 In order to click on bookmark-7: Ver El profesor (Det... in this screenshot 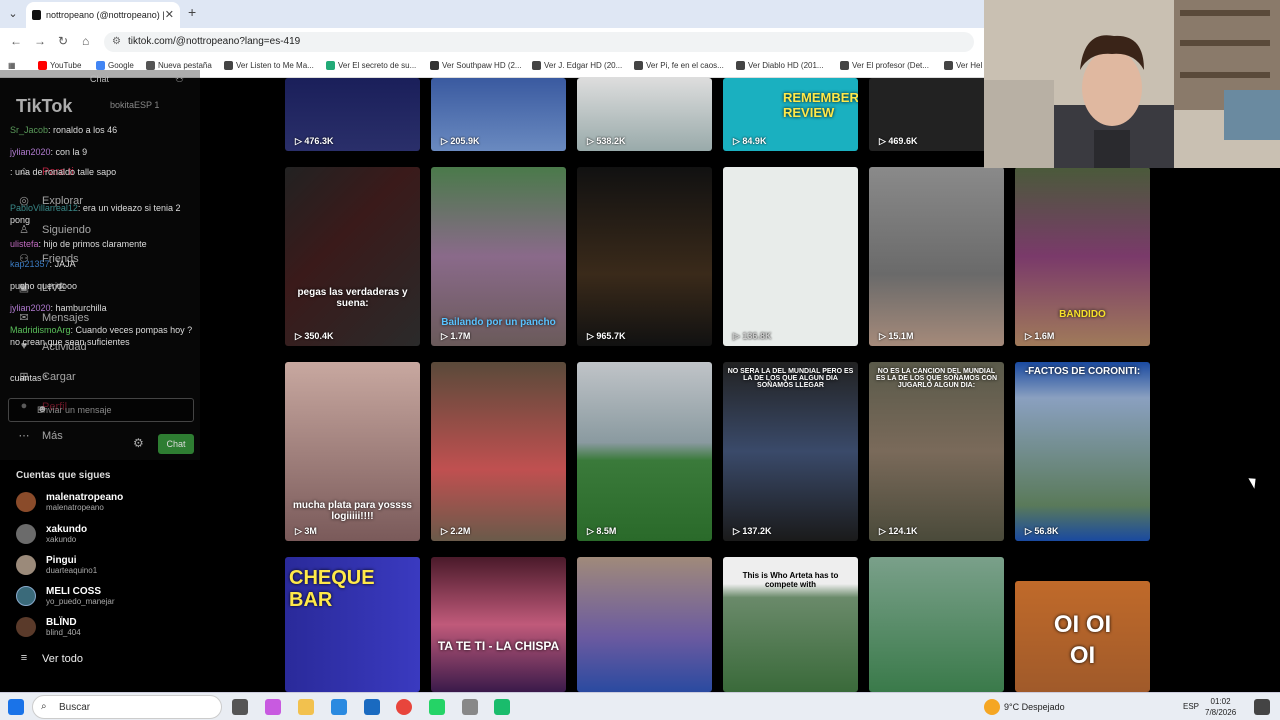, I will do `click(884, 66)`.